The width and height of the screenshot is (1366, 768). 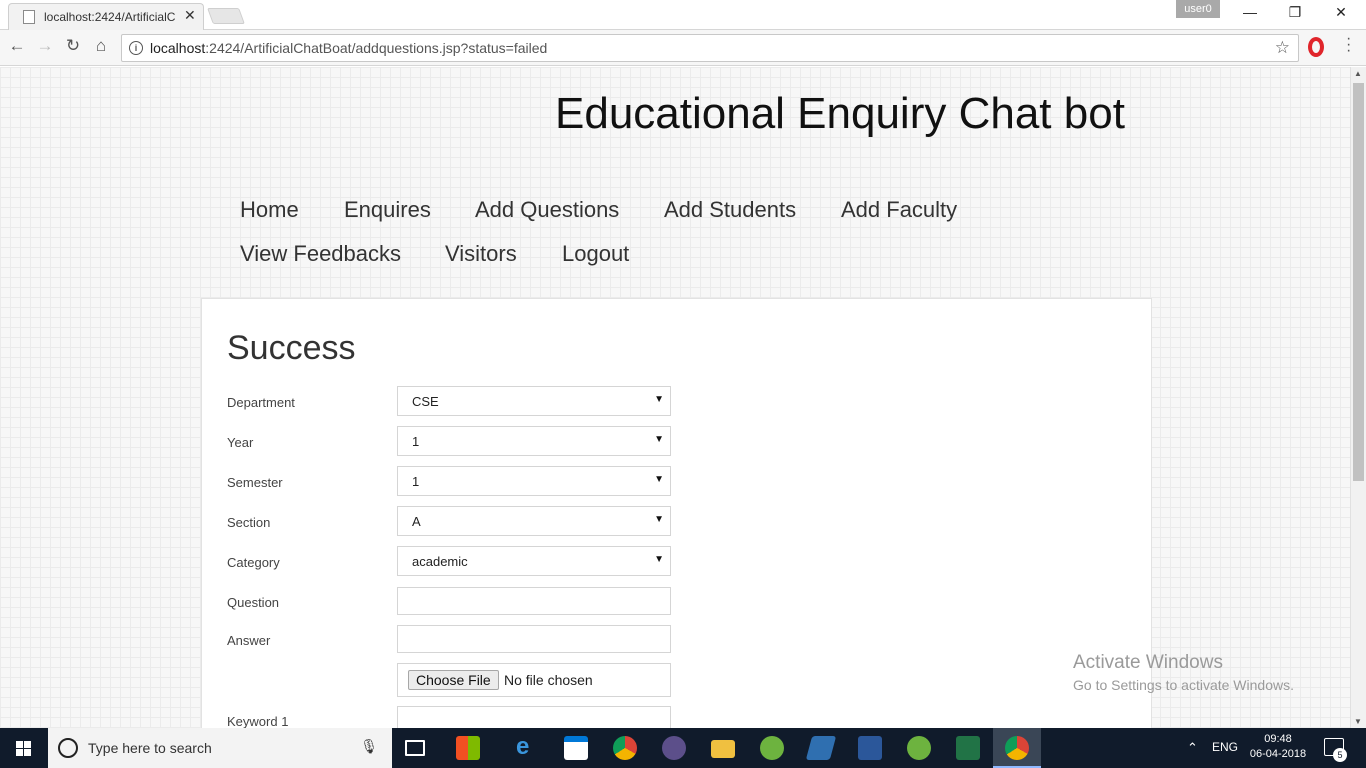 I want to click on word-icon, so click(x=870, y=748).